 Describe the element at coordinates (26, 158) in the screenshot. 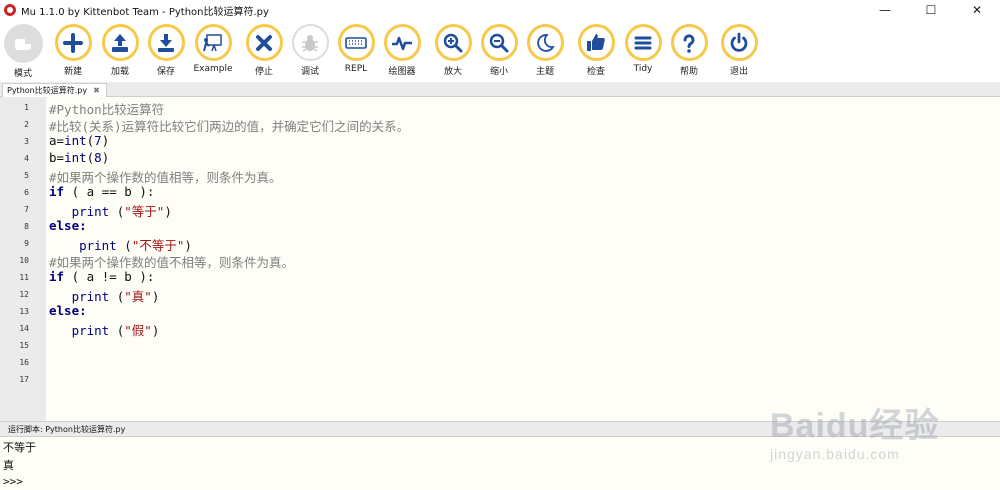

I see `line-number: 4` at that location.